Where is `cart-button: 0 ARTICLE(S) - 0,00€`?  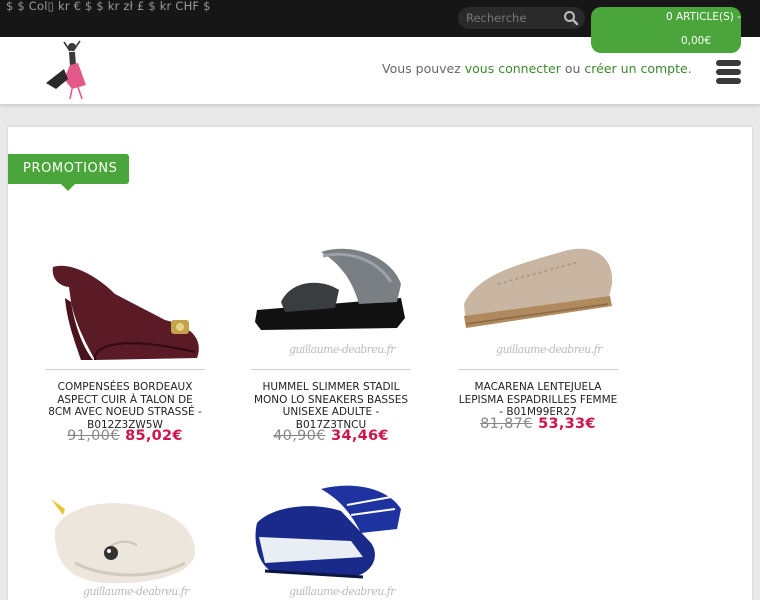
cart-button: 0 ARTICLE(S) - 0,00€ is located at coordinates (666, 30).